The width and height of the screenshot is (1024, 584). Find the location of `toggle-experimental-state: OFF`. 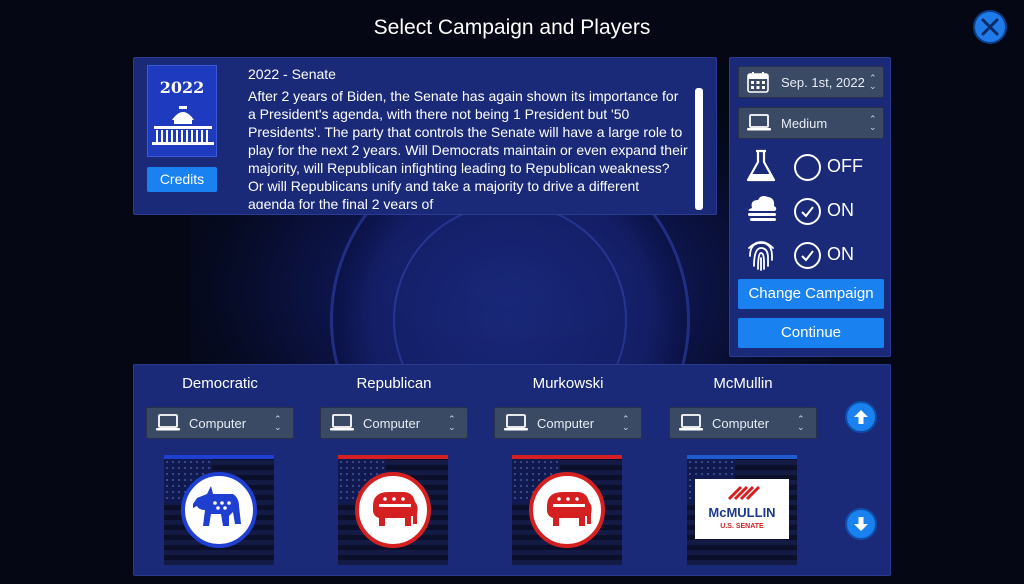

toggle-experimental-state: OFF is located at coordinates (845, 166).